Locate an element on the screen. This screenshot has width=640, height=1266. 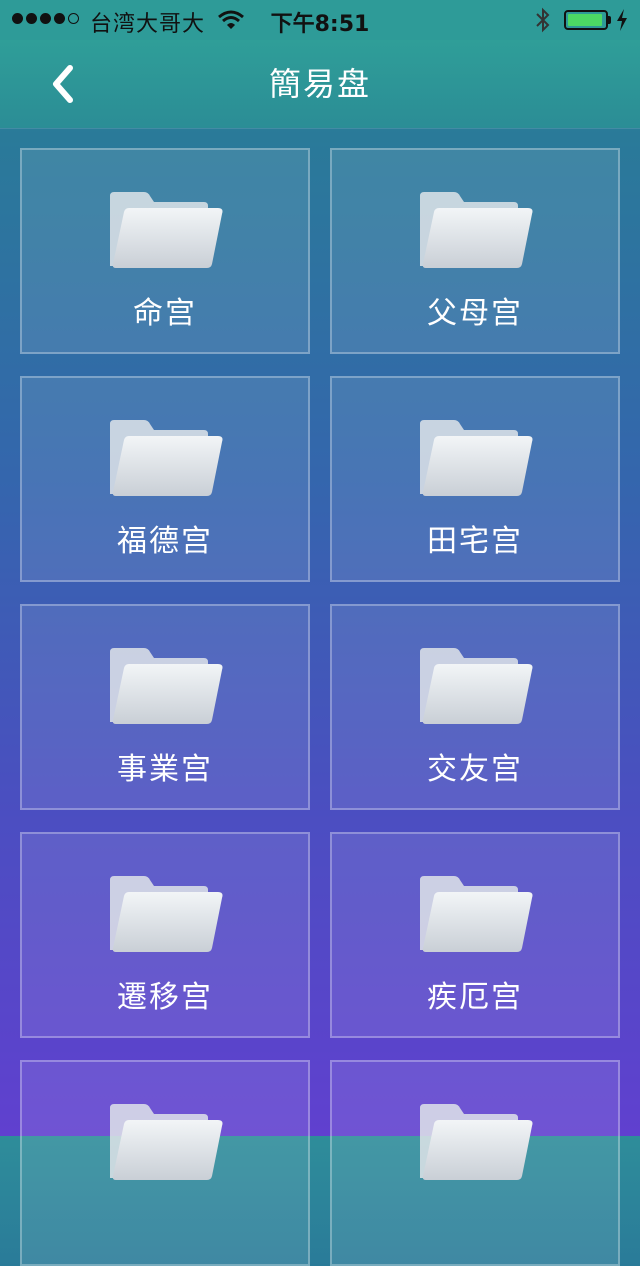
palace-tile-6: 遷移宫 is located at coordinates (165, 935).